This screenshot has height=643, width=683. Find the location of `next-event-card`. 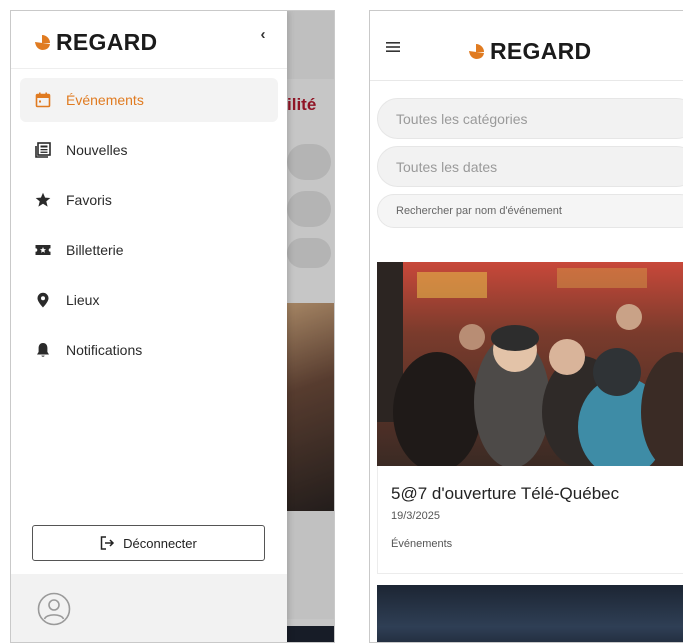

next-event-card is located at coordinates (530, 613).